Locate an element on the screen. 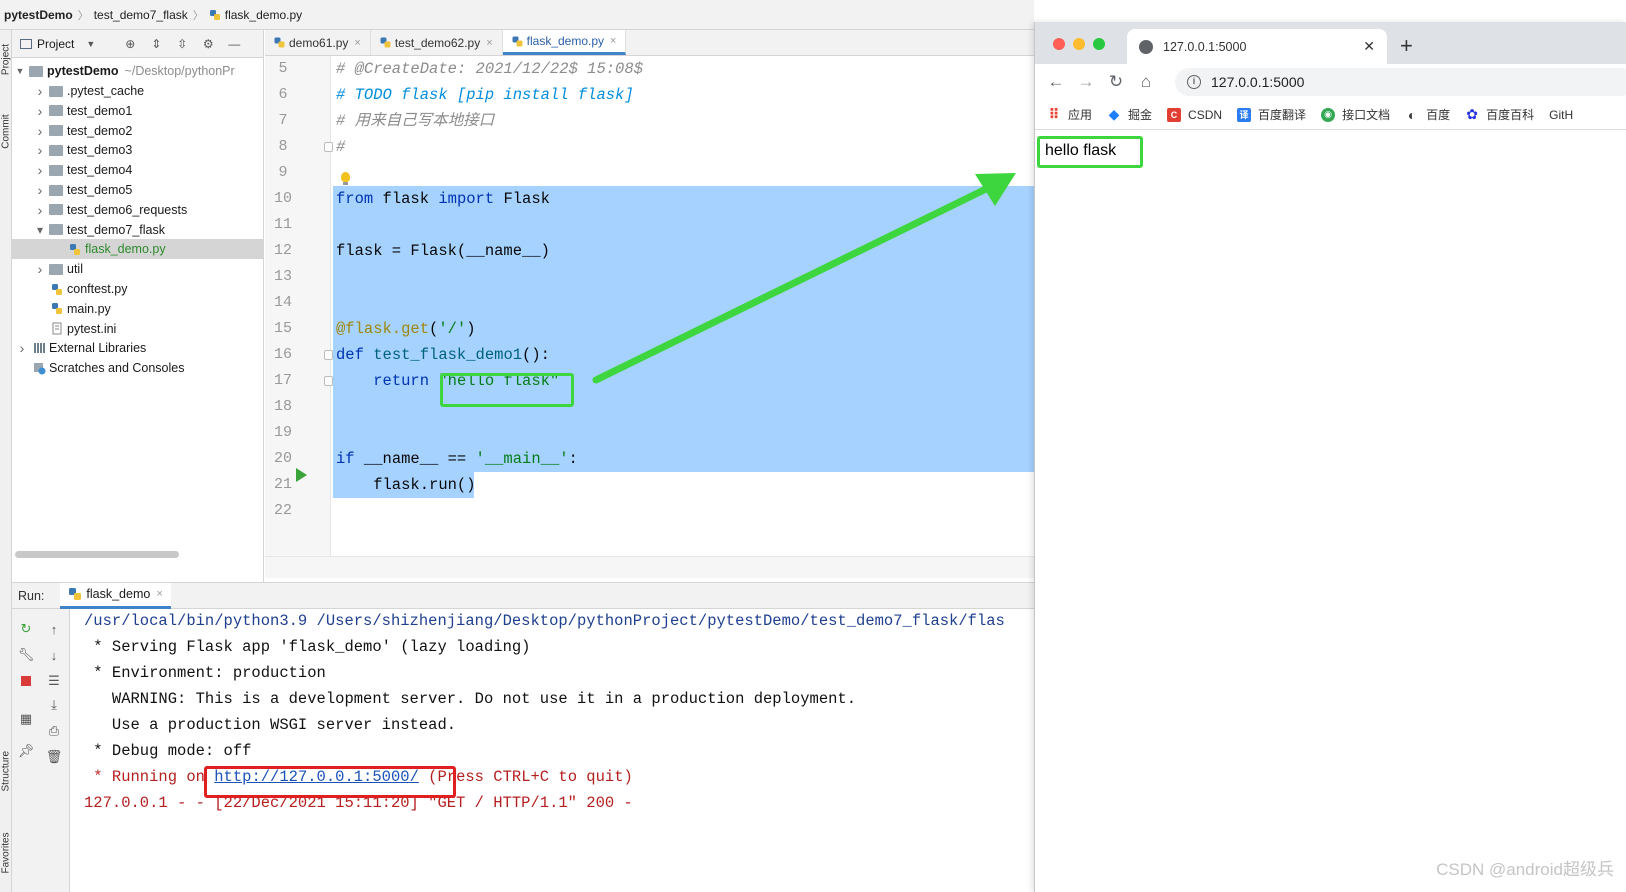 Image resolution: width=1626 pixels, height=892 pixels. bookmark-item: ◐ 百度 is located at coordinates (1427, 114).